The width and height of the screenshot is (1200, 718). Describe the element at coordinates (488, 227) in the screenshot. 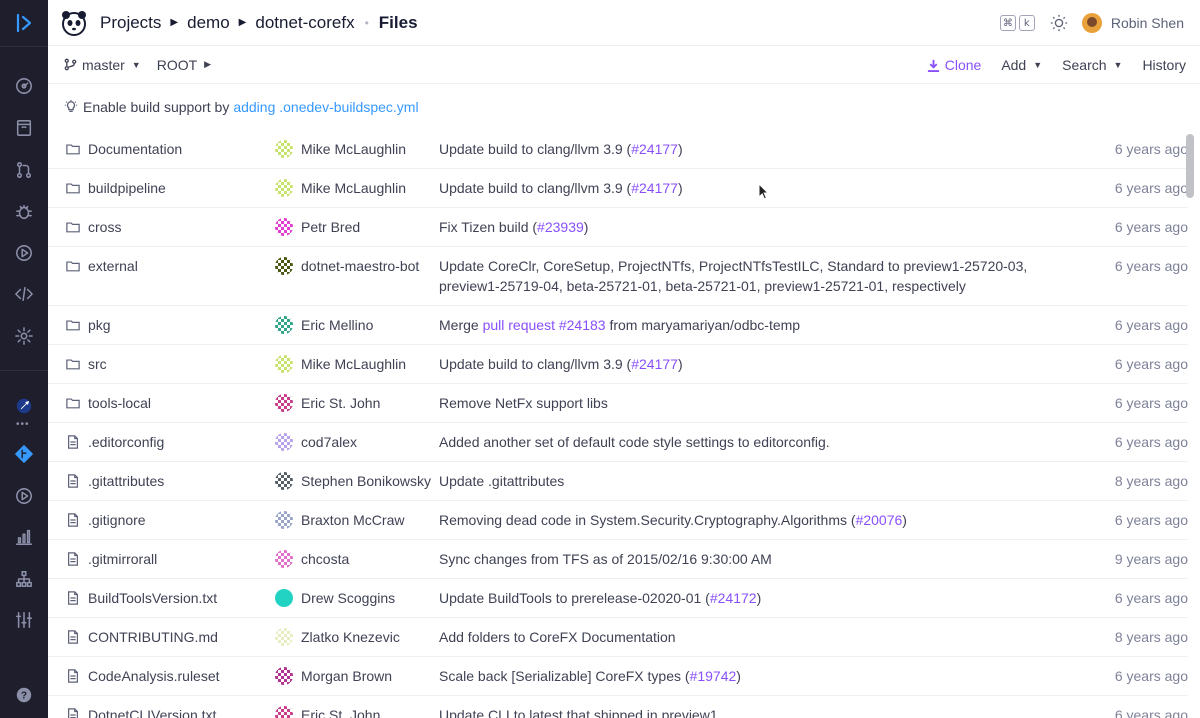

I see `commit-message: Fix Tizen build (` at that location.